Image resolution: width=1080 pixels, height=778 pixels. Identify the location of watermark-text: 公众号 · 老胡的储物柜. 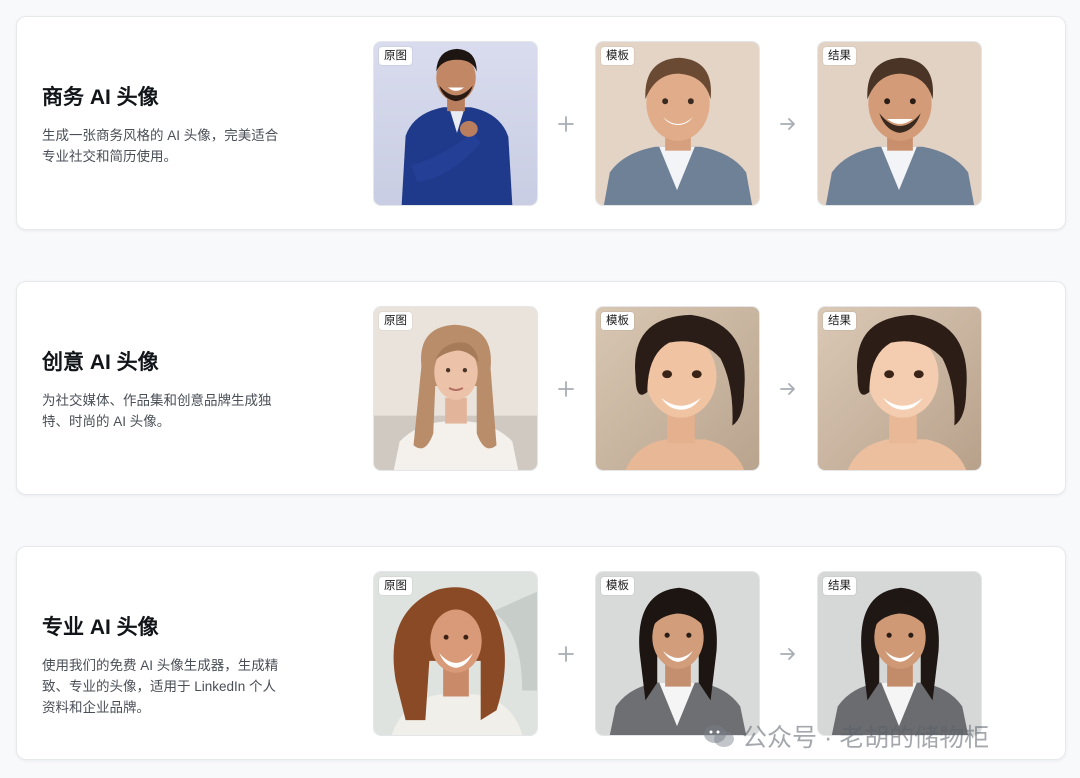
(866, 738).